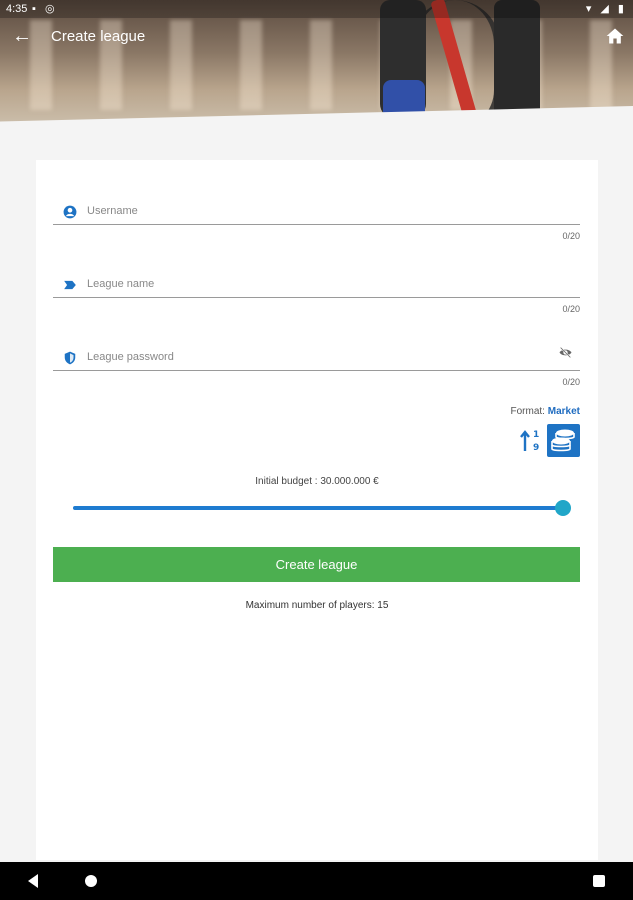 This screenshot has width=633, height=900. Describe the element at coordinates (121, 284) in the screenshot. I see `league-name-placeholder: League name` at that location.